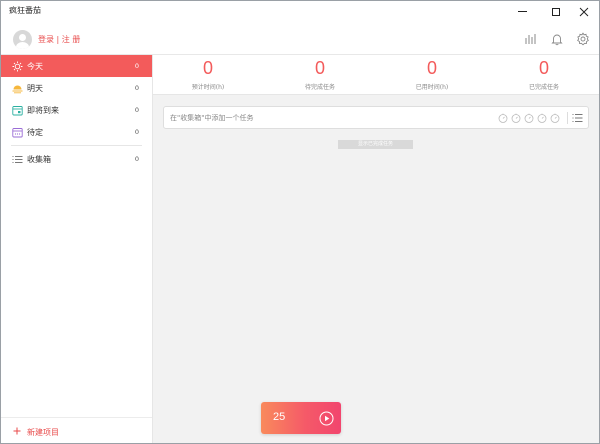 The image size is (600, 444). What do you see at coordinates (531, 39) in the screenshot?
I see `statistics-icon` at bounding box center [531, 39].